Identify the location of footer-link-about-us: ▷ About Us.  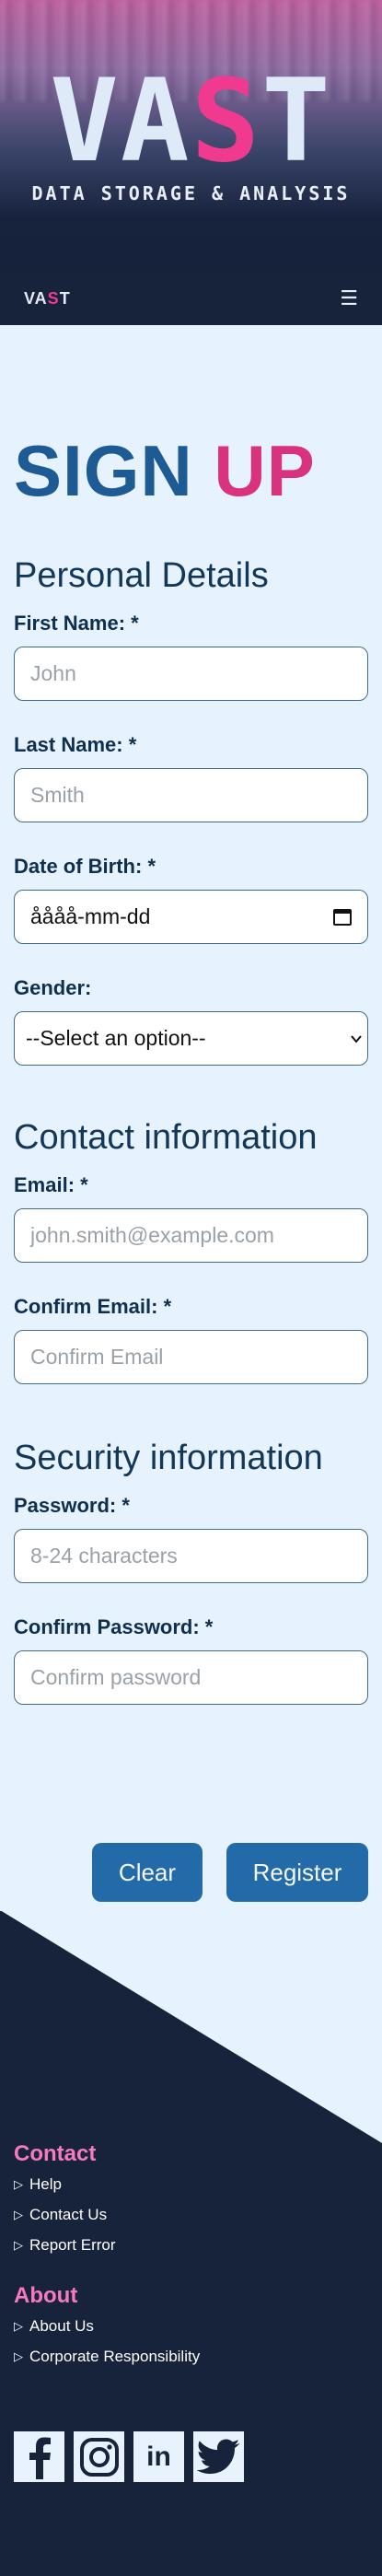
(54, 2326).